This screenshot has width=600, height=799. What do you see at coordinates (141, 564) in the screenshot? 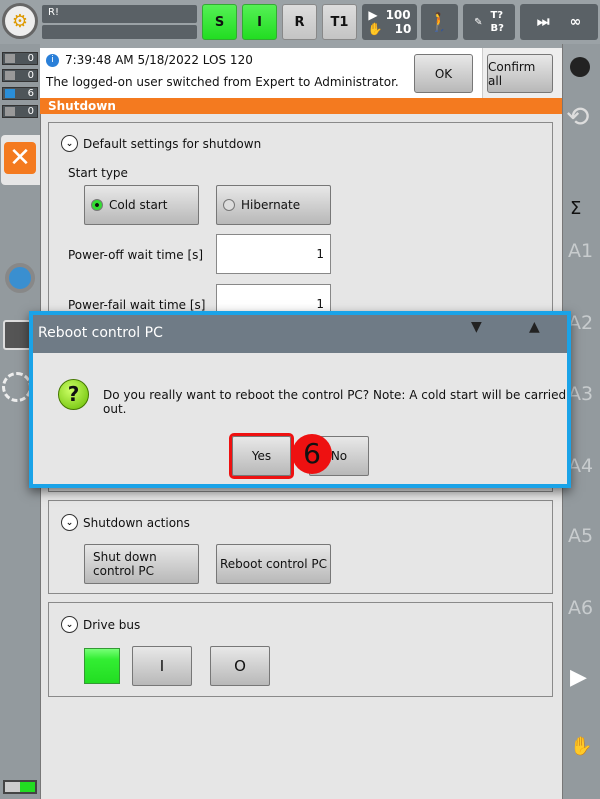
I see `shut-down-control-pc-button: Shut down control PC` at bounding box center [141, 564].